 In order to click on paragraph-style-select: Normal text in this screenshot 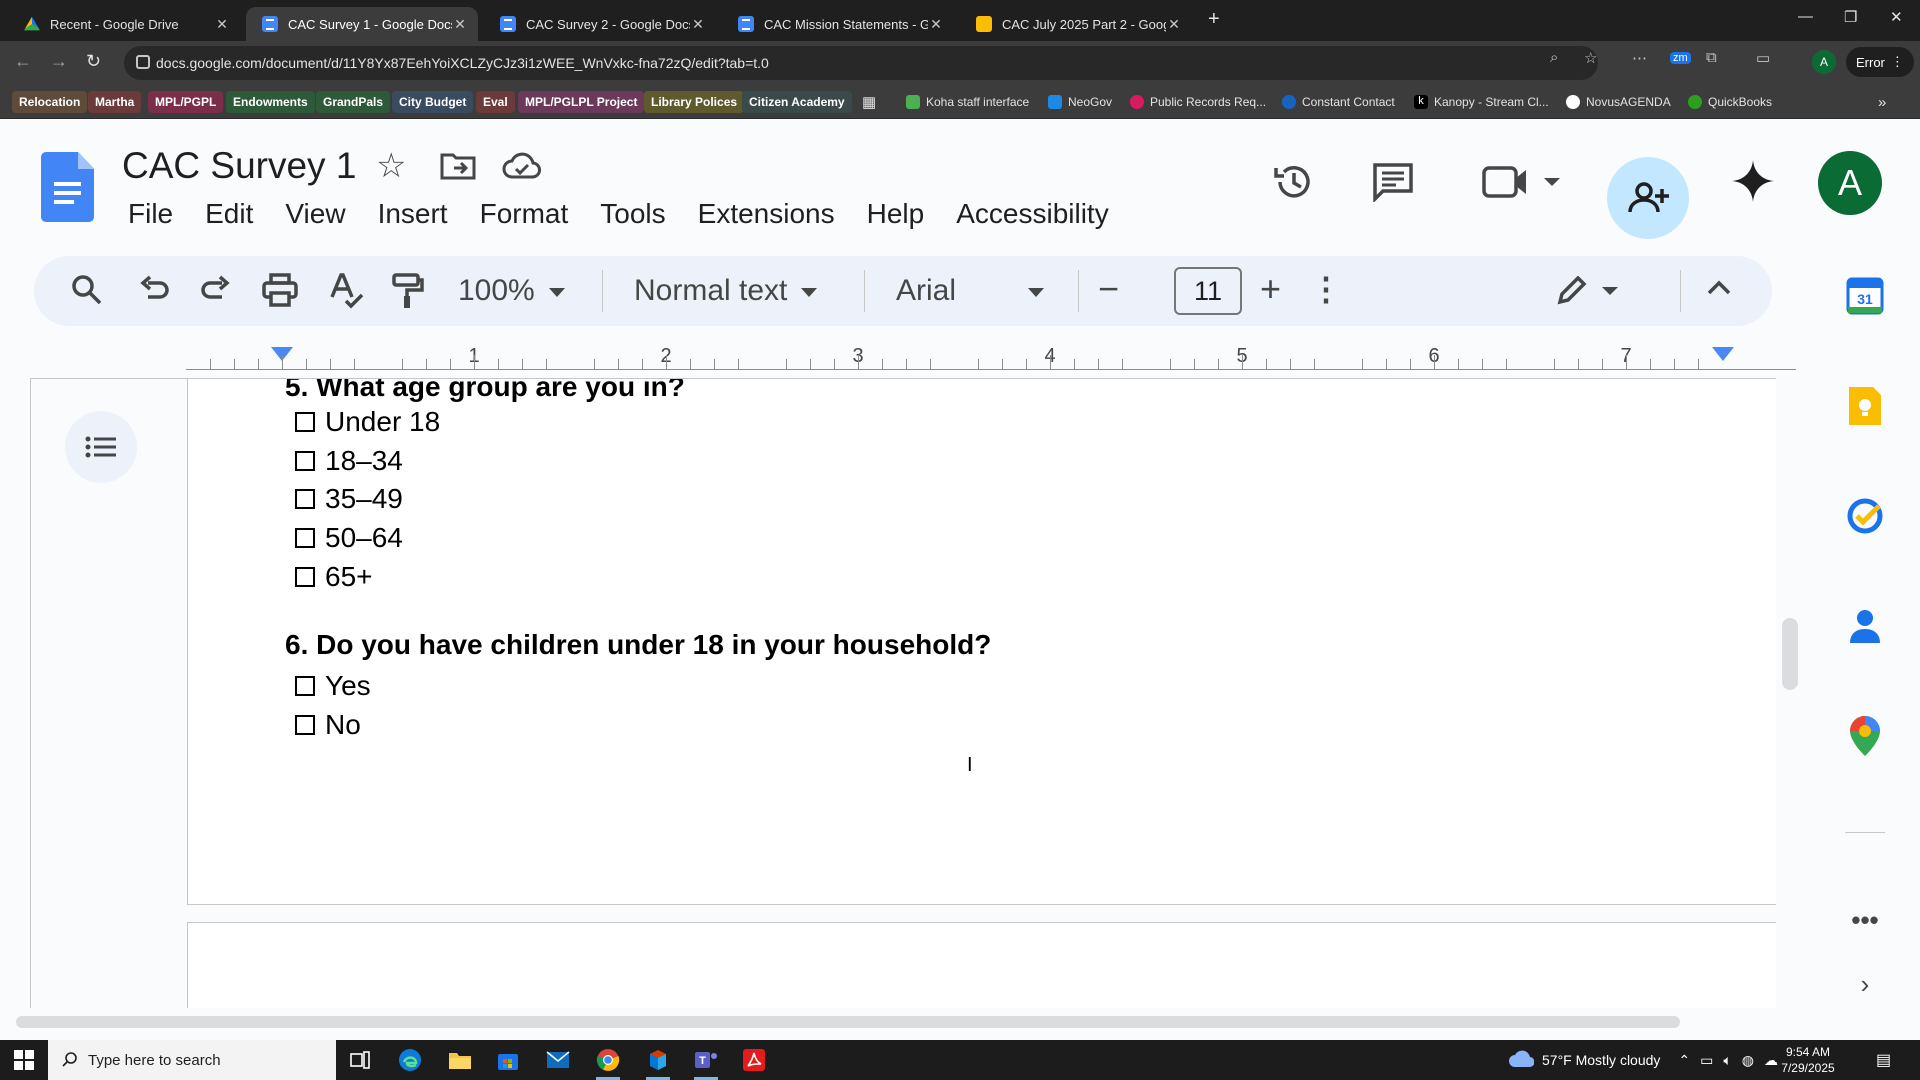, I will do `click(726, 291)`.